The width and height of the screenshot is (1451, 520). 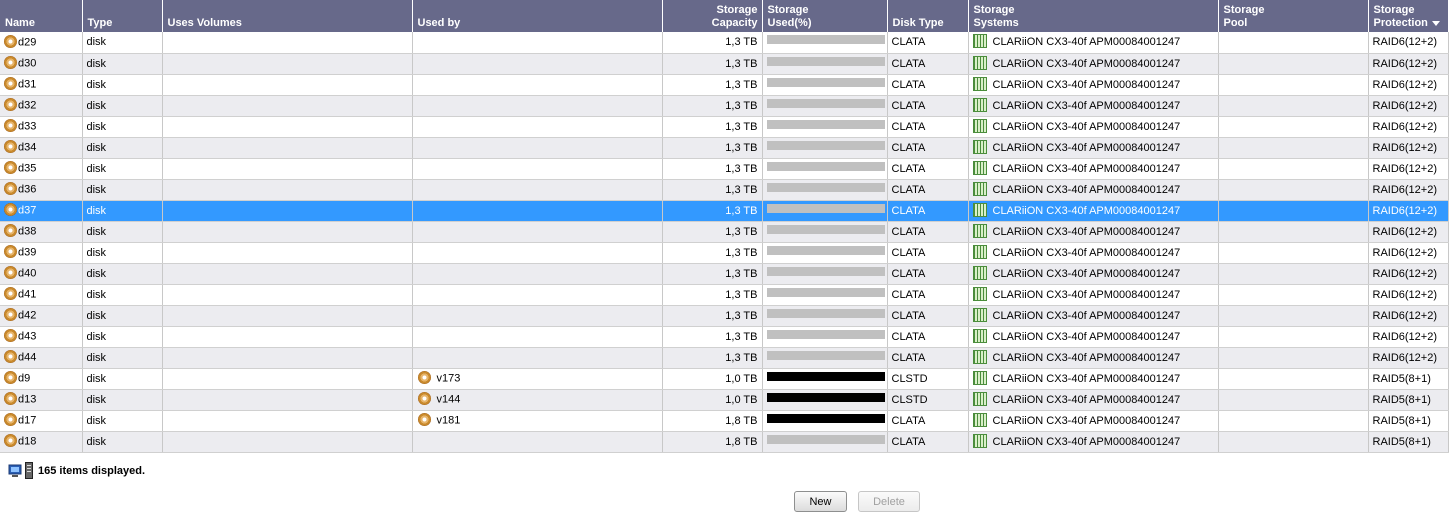 What do you see at coordinates (122, 16) in the screenshot?
I see `column-header-type: Type` at bounding box center [122, 16].